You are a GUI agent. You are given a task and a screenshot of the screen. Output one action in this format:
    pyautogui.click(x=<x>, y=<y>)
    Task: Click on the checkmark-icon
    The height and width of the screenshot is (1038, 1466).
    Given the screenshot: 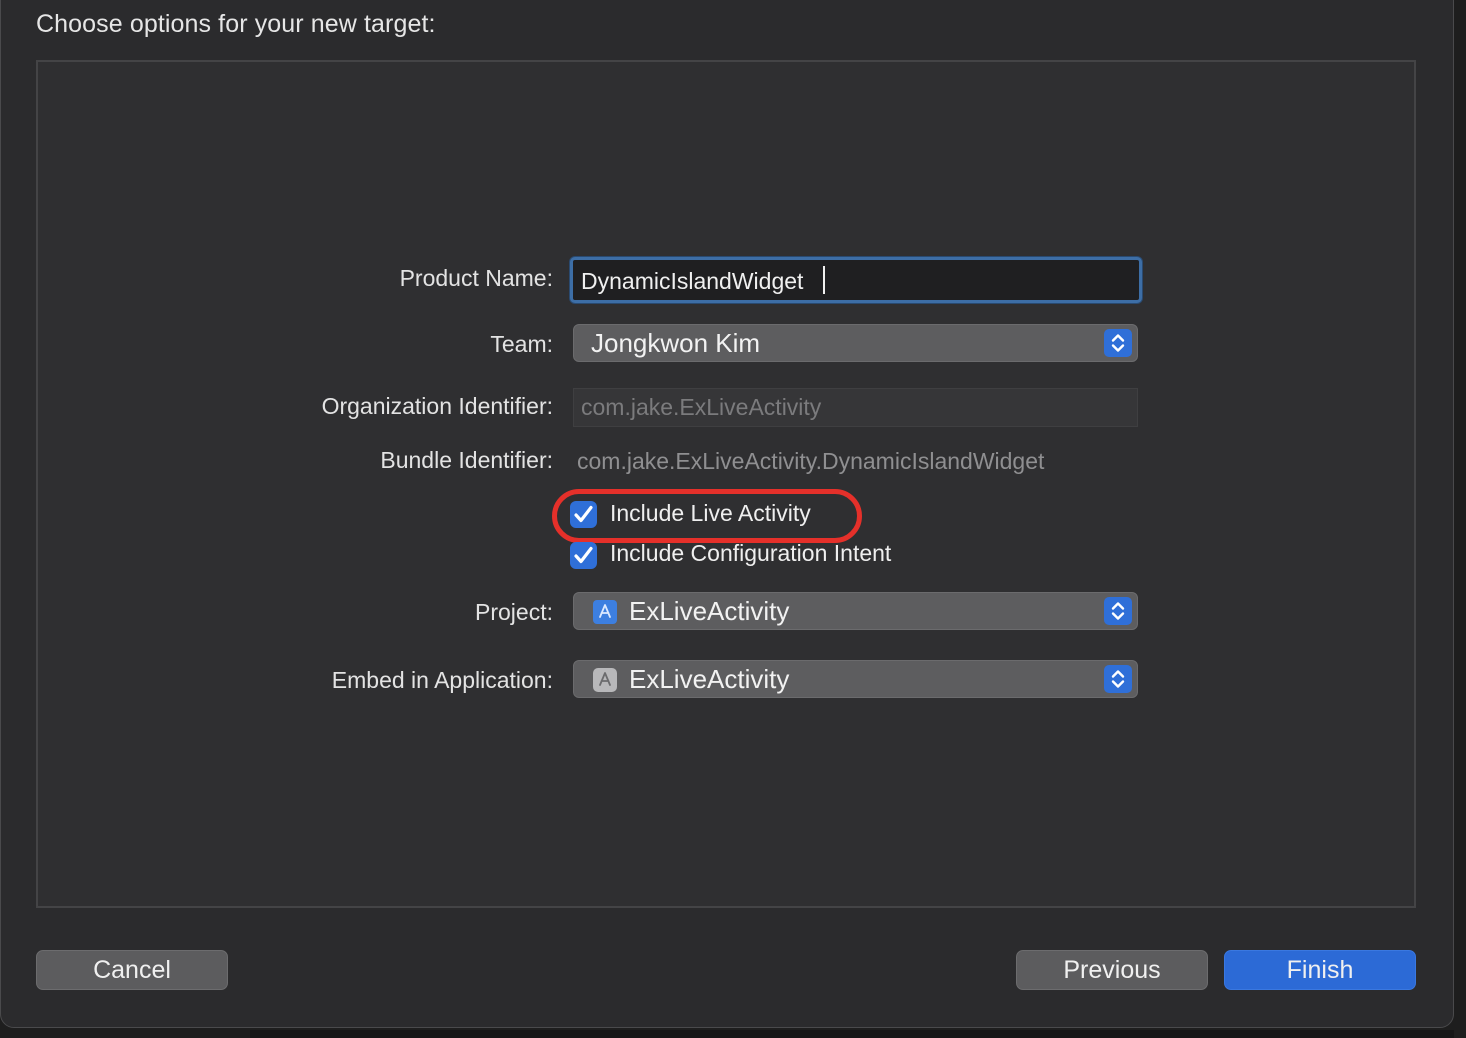 What is the action you would take?
    pyautogui.click(x=583, y=555)
    